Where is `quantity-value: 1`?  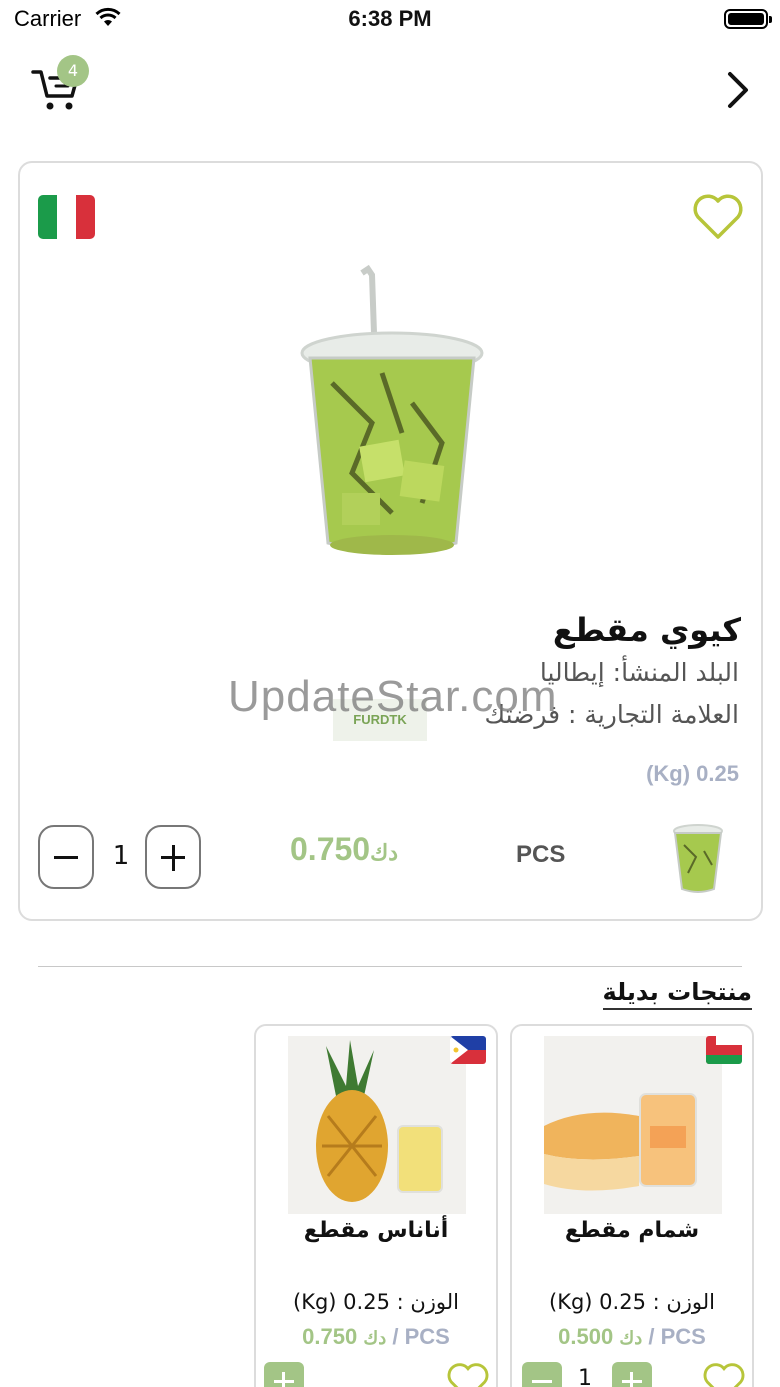
quantity-value: 1 is located at coordinates (121, 856).